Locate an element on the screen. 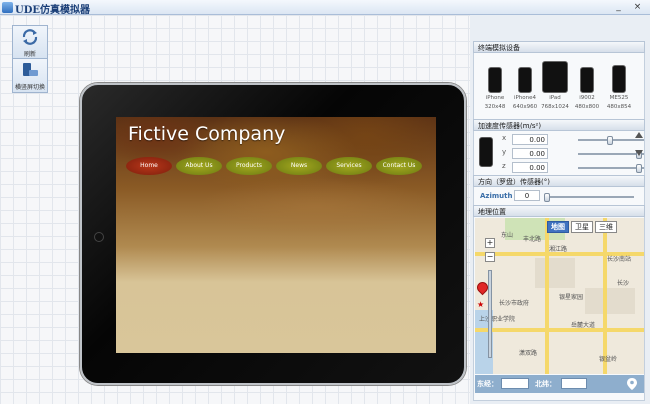  refresh-button: 刷新 is located at coordinates (30, 42).